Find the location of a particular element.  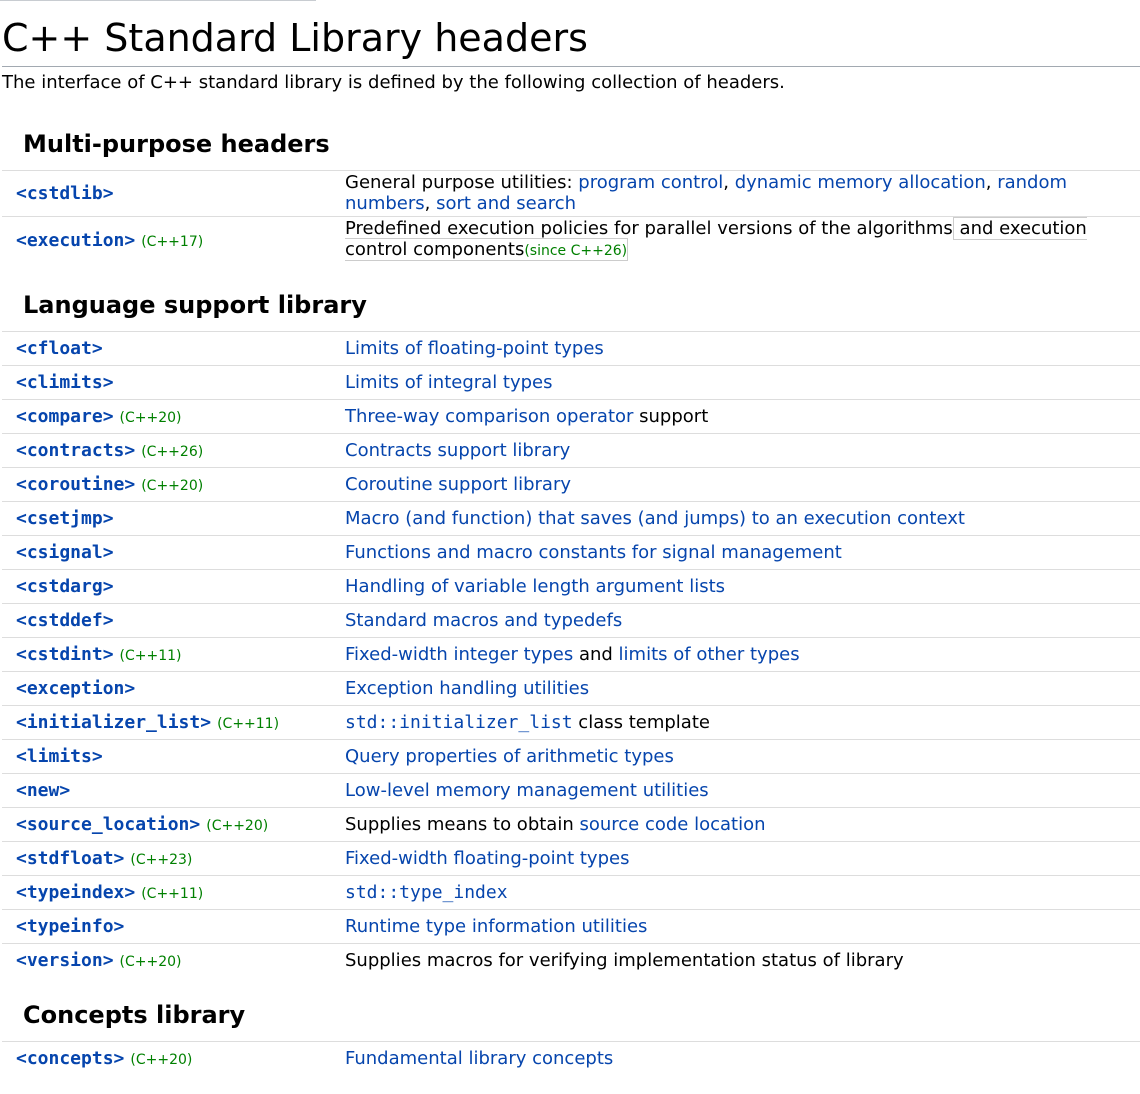

link-fixed-width-integer-types: Fixed-width integer types is located at coordinates (459, 654).